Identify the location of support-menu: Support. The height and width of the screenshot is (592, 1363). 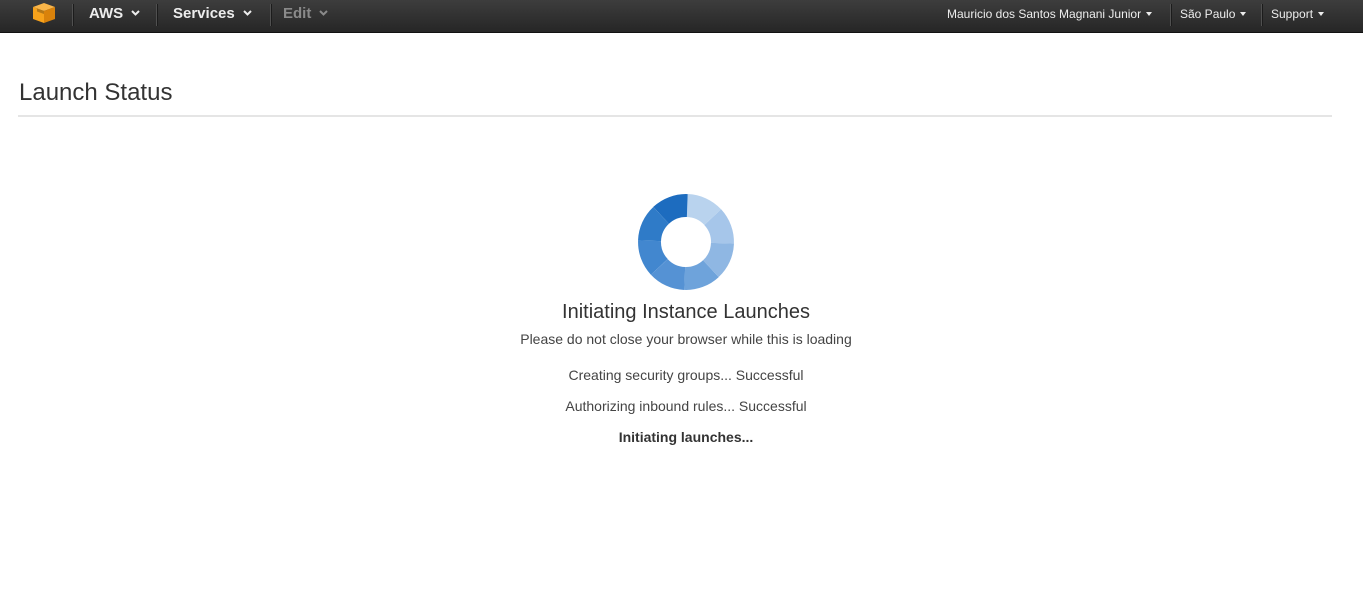
(1298, 14).